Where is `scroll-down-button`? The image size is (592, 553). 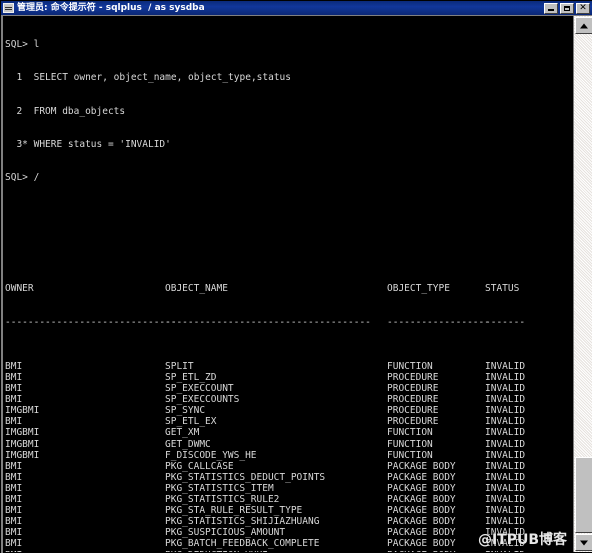 scroll-down-button is located at coordinates (583, 542).